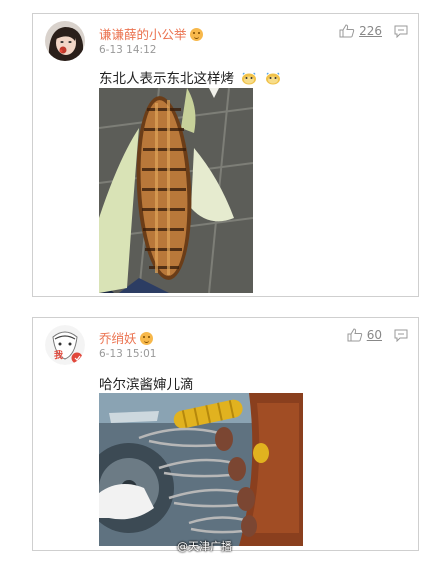 This screenshot has width=440, height=561. What do you see at coordinates (176, 190) in the screenshot?
I see `comment-photo-grilled-corn` at bounding box center [176, 190].